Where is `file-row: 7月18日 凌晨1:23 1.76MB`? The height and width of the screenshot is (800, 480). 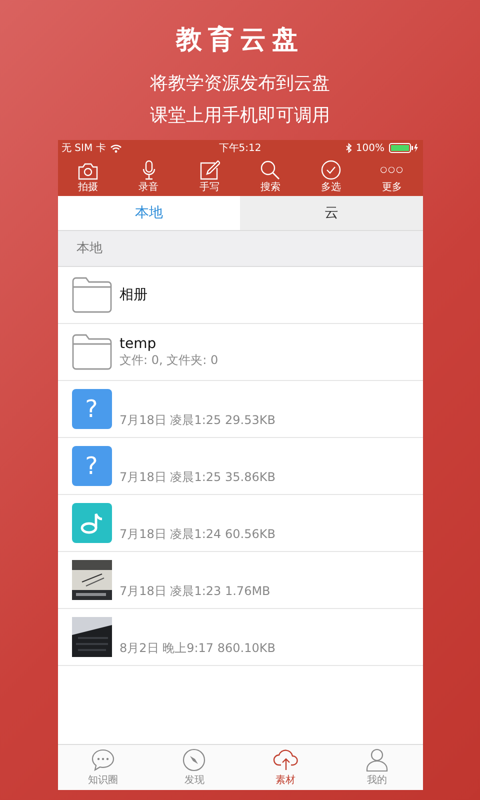
file-row: 7月18日 凌晨1:23 1.76MB is located at coordinates (240, 580).